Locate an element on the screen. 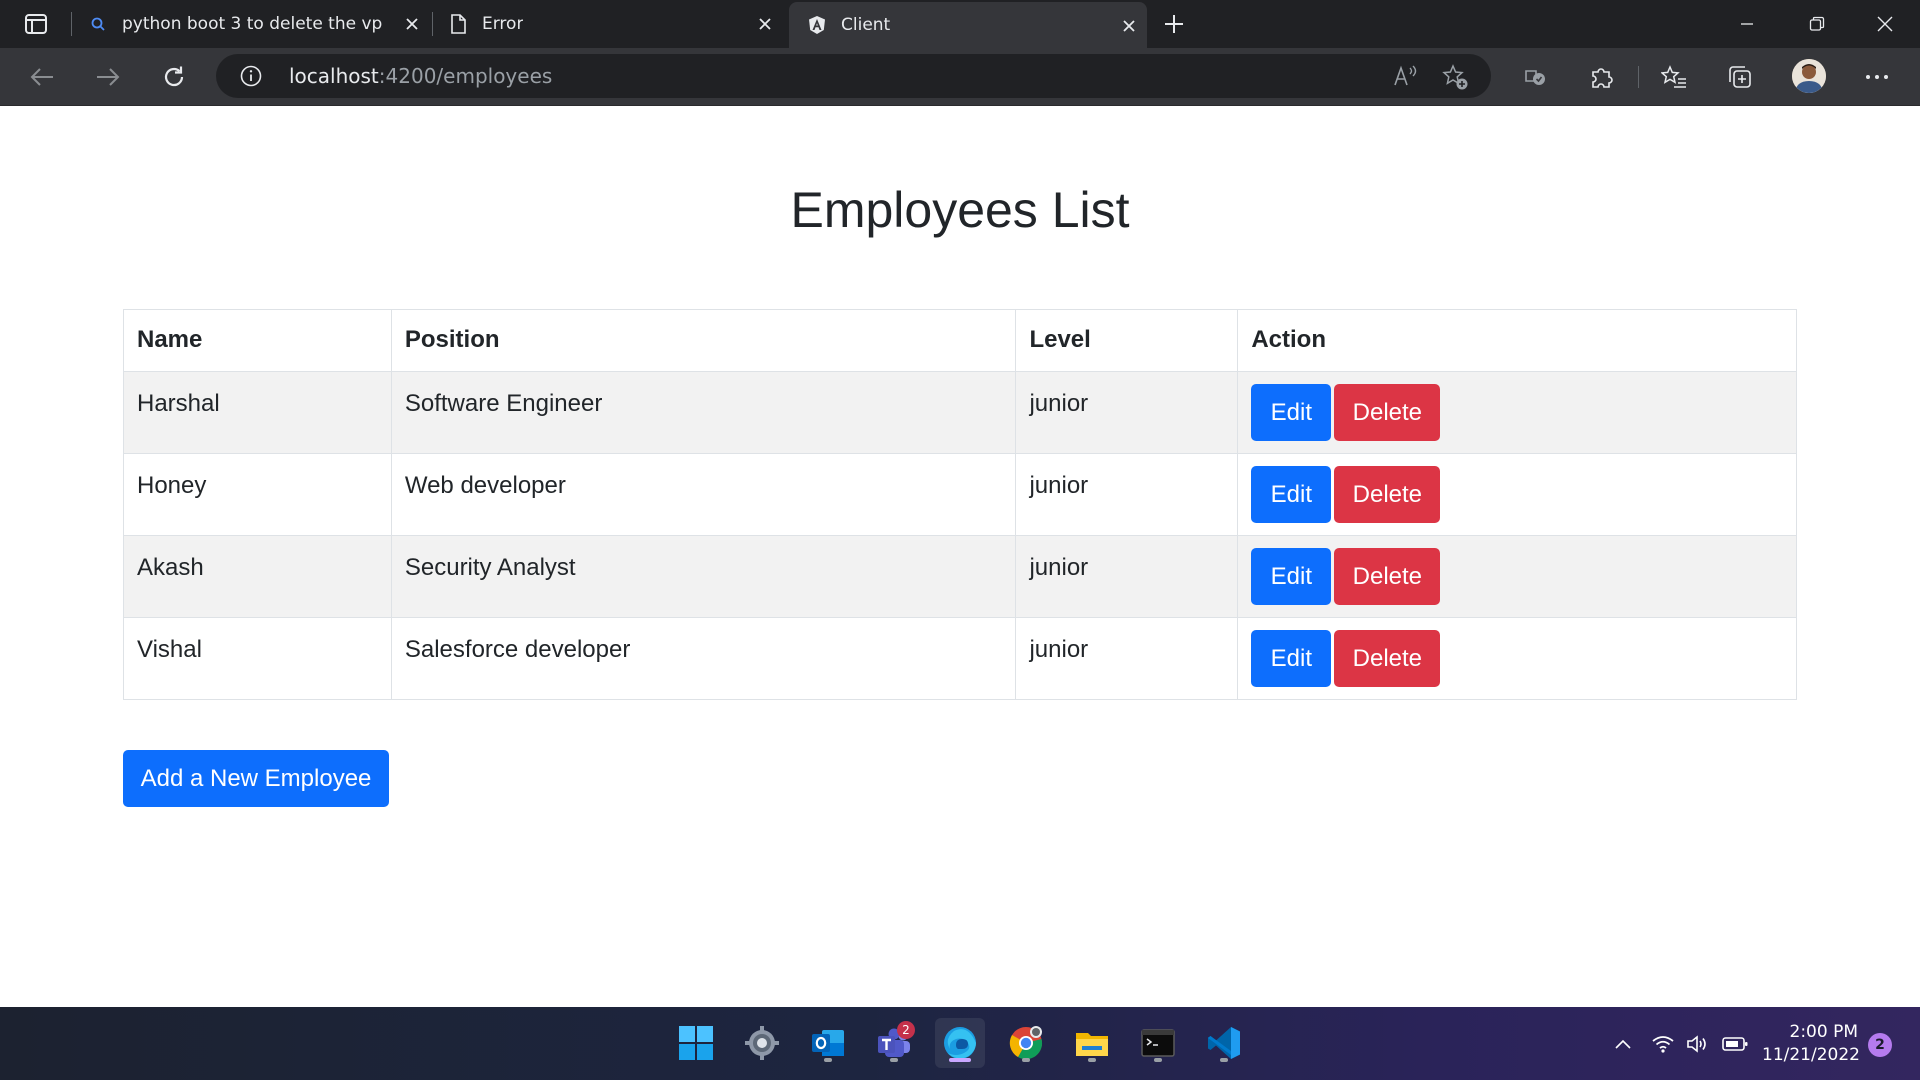  forward-button is located at coordinates (108, 77).